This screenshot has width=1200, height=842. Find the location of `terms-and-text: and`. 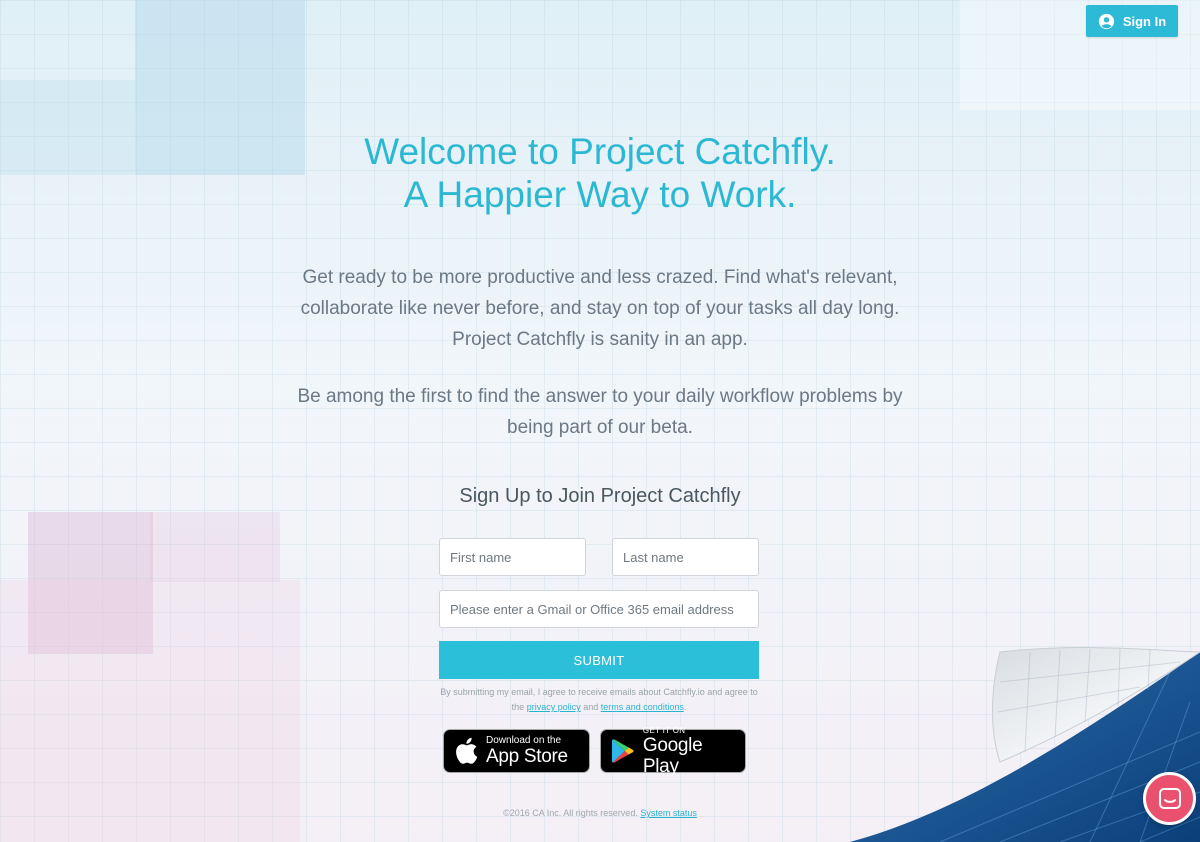

terms-and-text: and is located at coordinates (591, 707).